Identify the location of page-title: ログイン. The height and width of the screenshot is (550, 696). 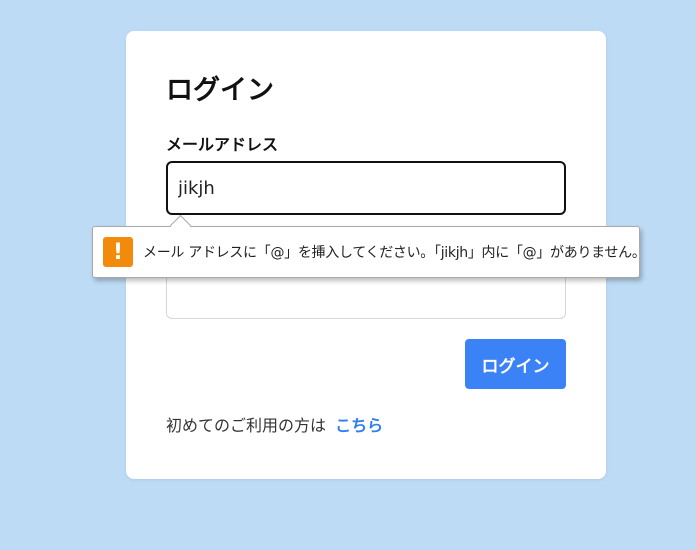
(220, 90).